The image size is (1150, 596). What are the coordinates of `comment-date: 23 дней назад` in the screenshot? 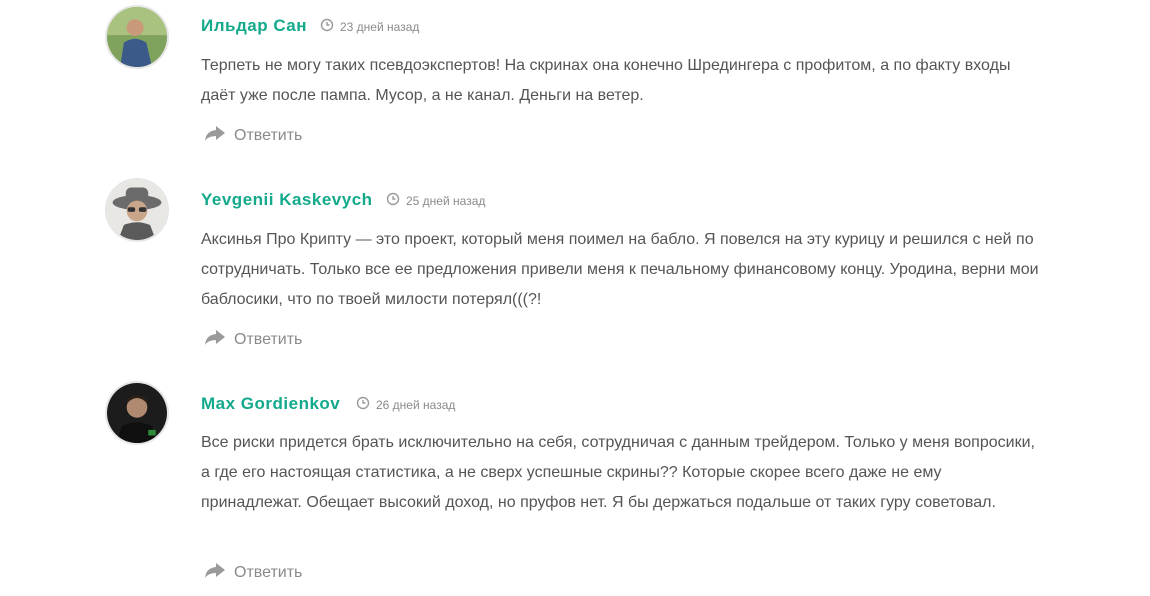 It's located at (369, 26).